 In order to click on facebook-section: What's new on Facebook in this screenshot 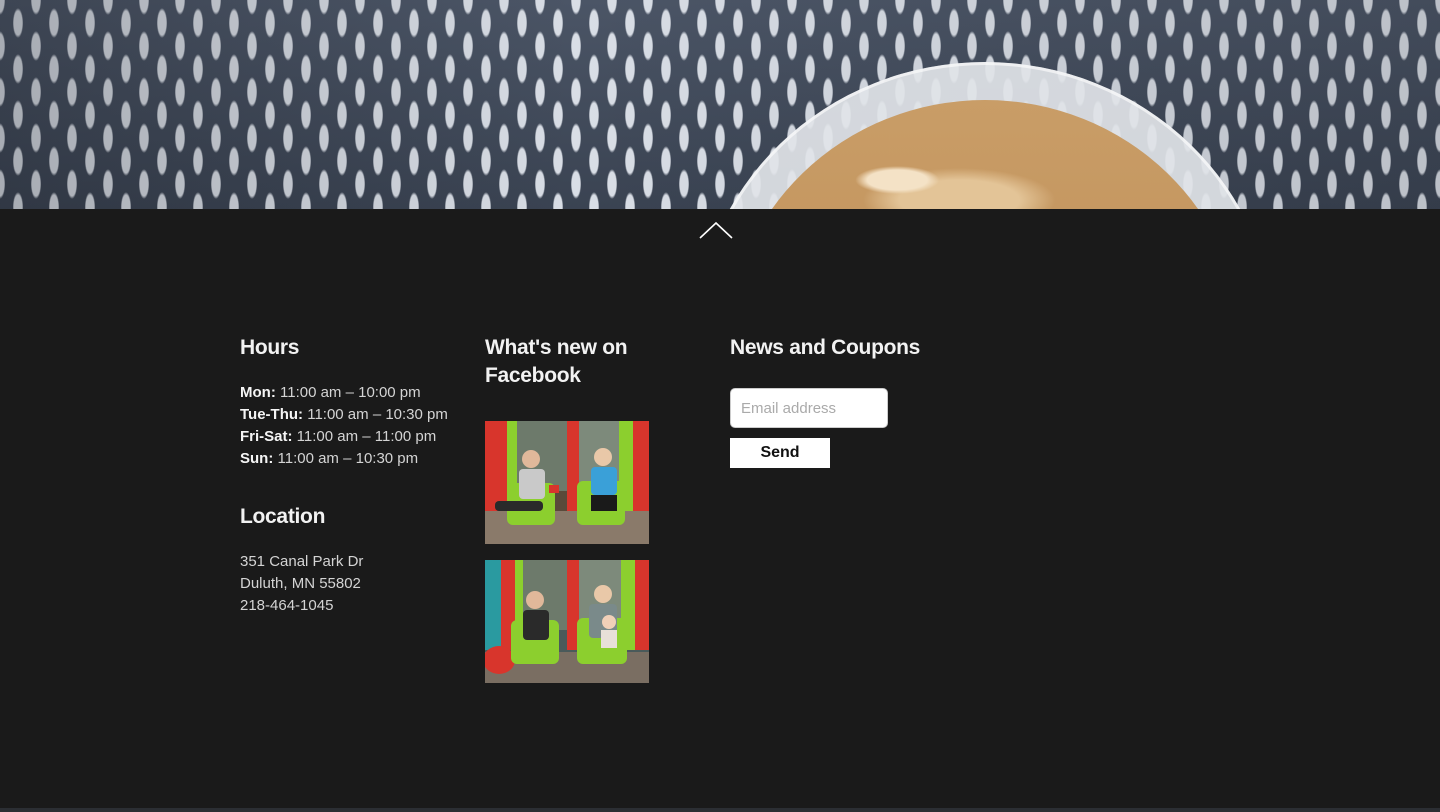, I will do `click(600, 516)`.